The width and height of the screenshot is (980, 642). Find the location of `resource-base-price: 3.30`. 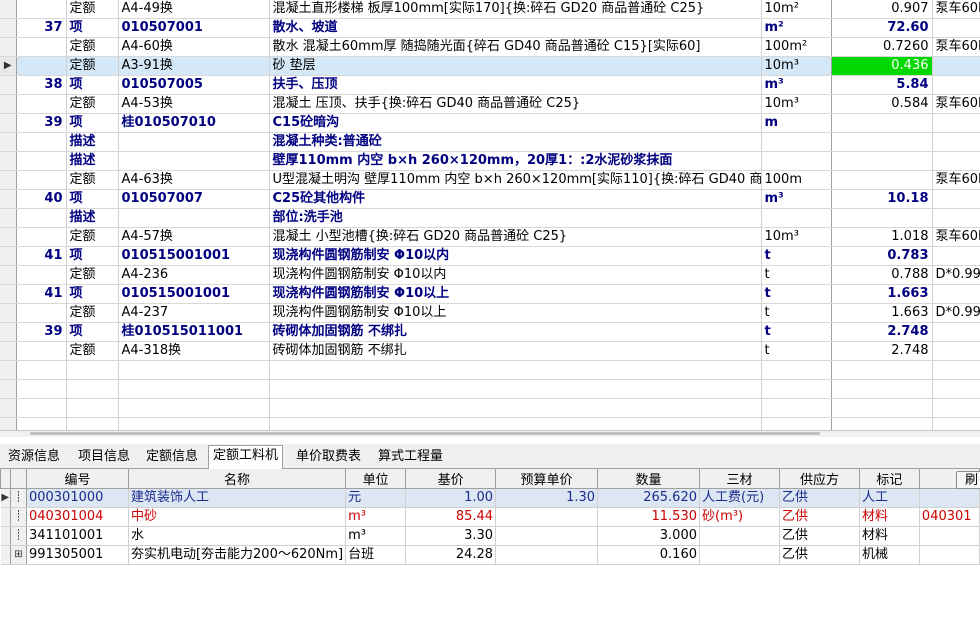

resource-base-price: 3.30 is located at coordinates (451, 536).